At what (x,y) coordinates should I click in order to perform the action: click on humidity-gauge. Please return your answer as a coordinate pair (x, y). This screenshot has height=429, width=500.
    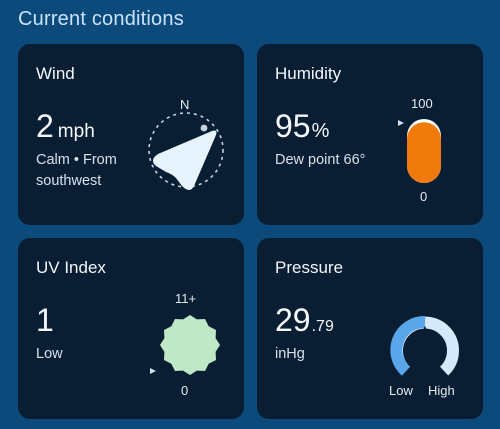
    Looking at the image, I should click on (419, 151).